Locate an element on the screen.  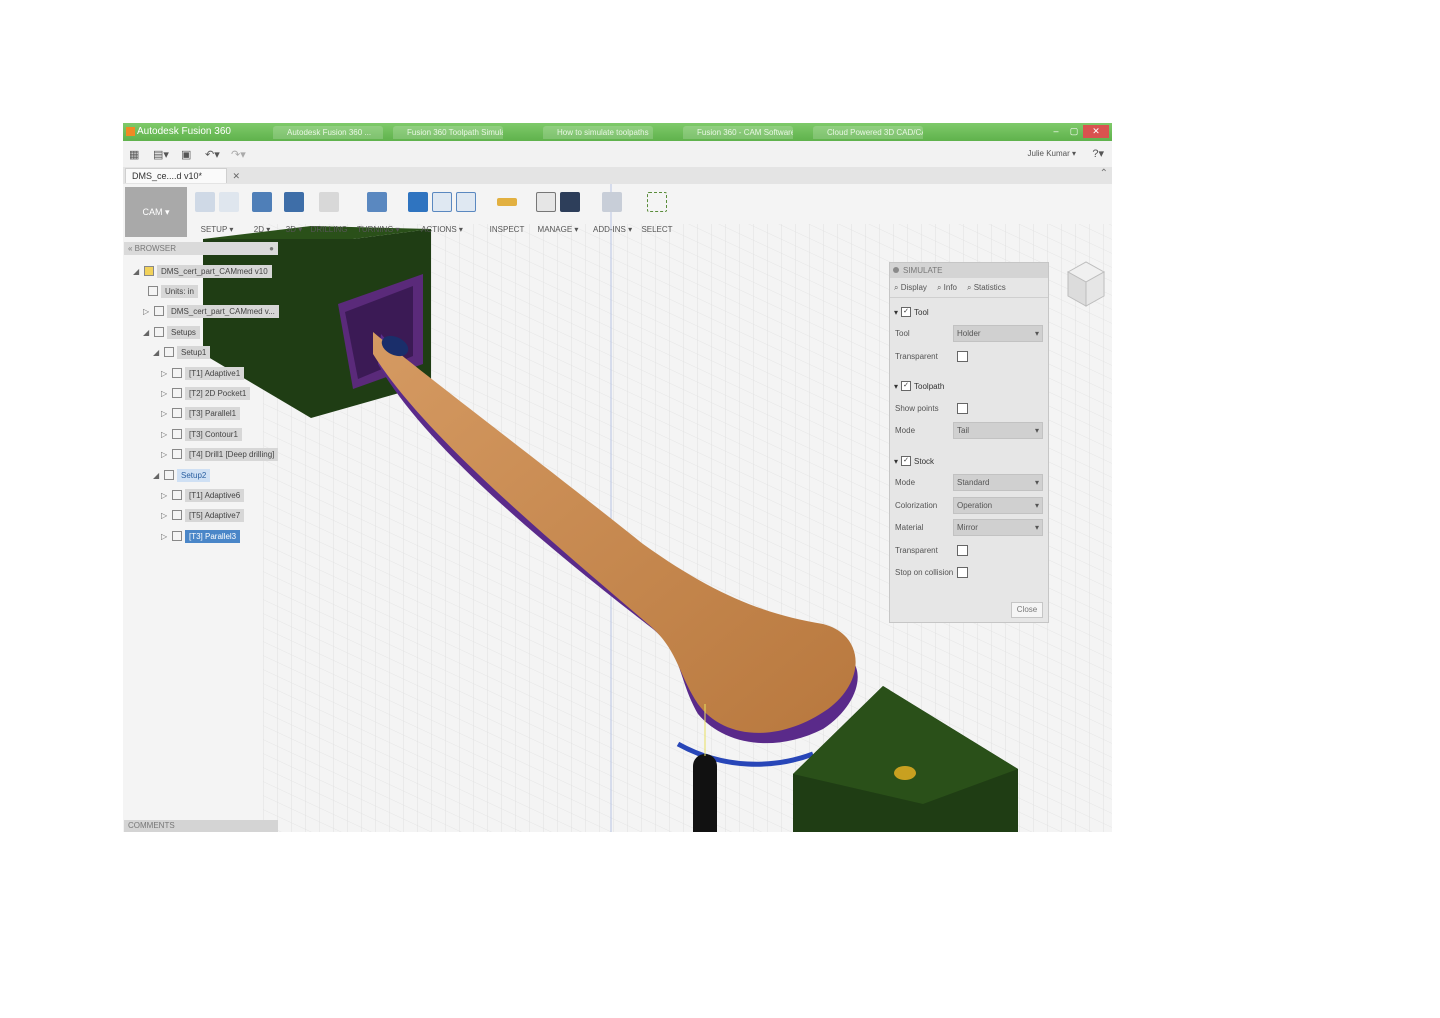
colorization-label: Colorization is located at coordinates (916, 505).